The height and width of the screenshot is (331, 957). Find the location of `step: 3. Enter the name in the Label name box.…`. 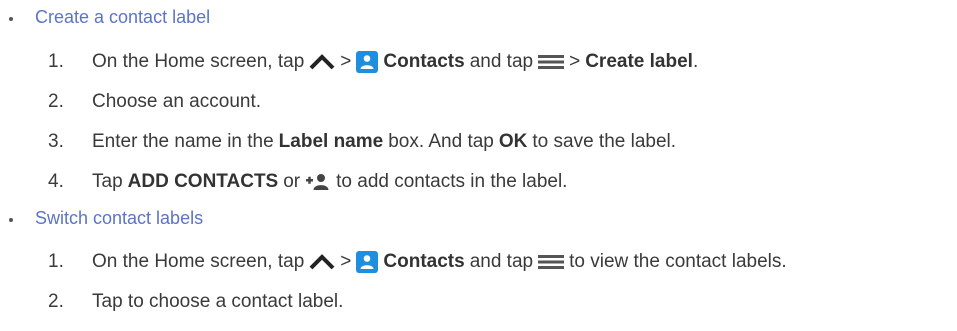

step: 3. Enter the name in the Label name box.… is located at coordinates (478, 142).